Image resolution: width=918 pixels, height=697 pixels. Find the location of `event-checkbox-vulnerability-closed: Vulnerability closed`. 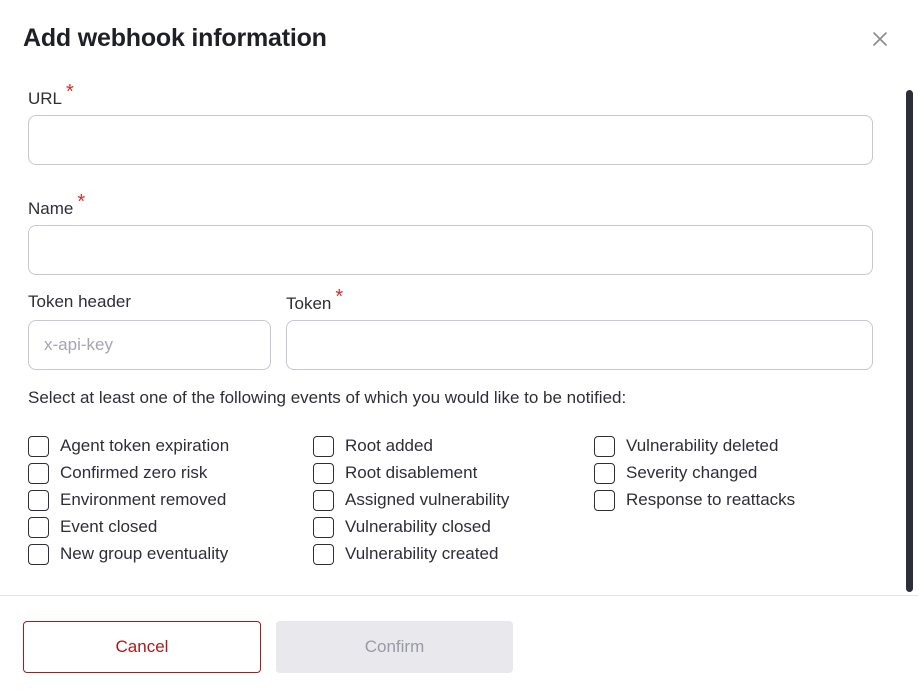

event-checkbox-vulnerability-closed: Vulnerability closed is located at coordinates (402, 527).